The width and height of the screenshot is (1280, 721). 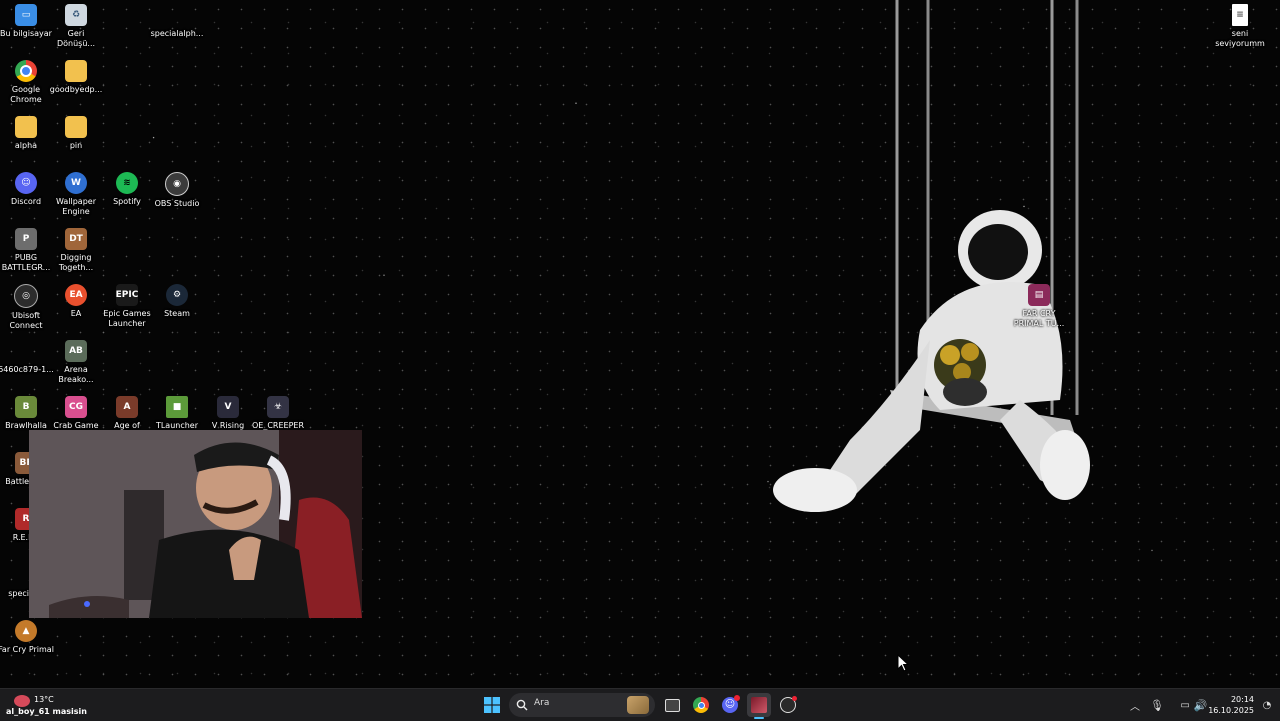 What do you see at coordinates (46, 711) in the screenshot?
I see `weather-description: al_boy_61 masisin` at bounding box center [46, 711].